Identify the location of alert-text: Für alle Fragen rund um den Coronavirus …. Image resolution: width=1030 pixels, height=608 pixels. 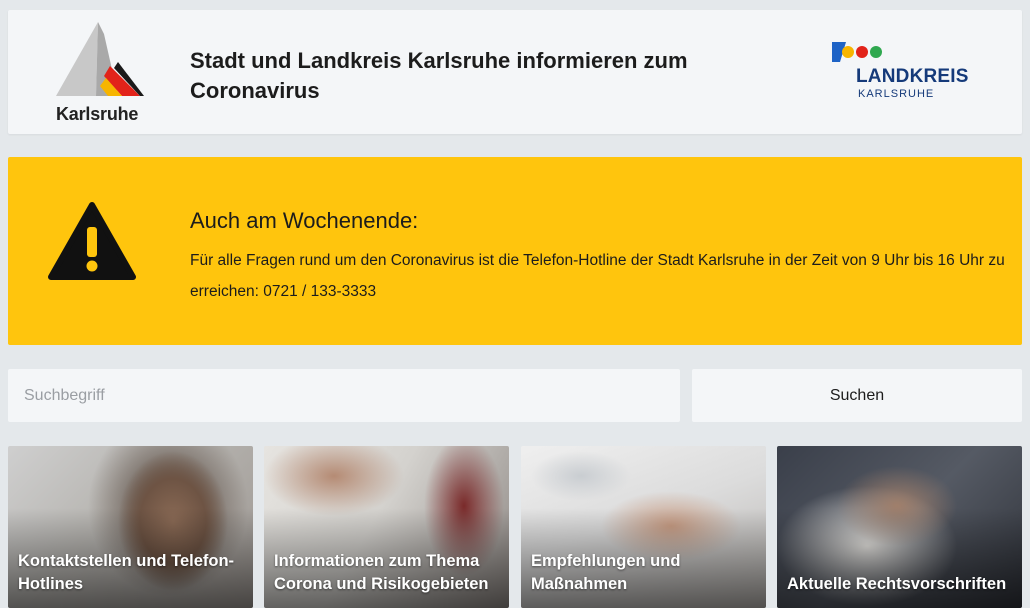
(597, 276).